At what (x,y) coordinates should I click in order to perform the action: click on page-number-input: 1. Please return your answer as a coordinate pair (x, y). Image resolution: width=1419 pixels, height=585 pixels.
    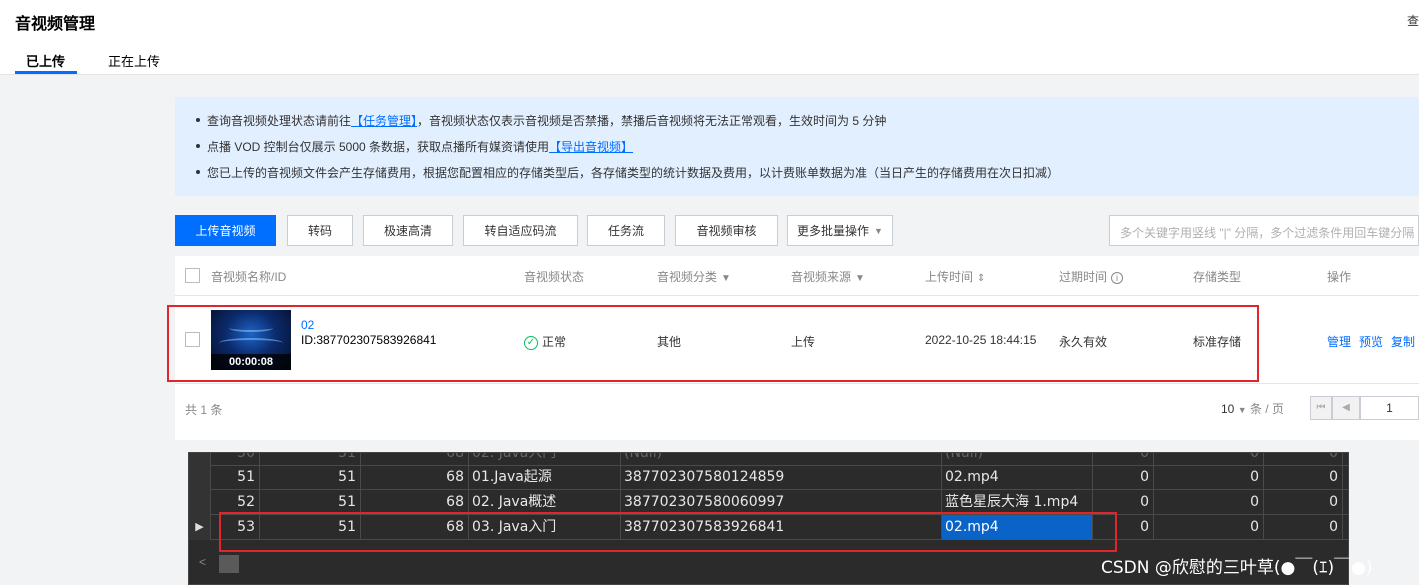
    Looking at the image, I should click on (1389, 408).